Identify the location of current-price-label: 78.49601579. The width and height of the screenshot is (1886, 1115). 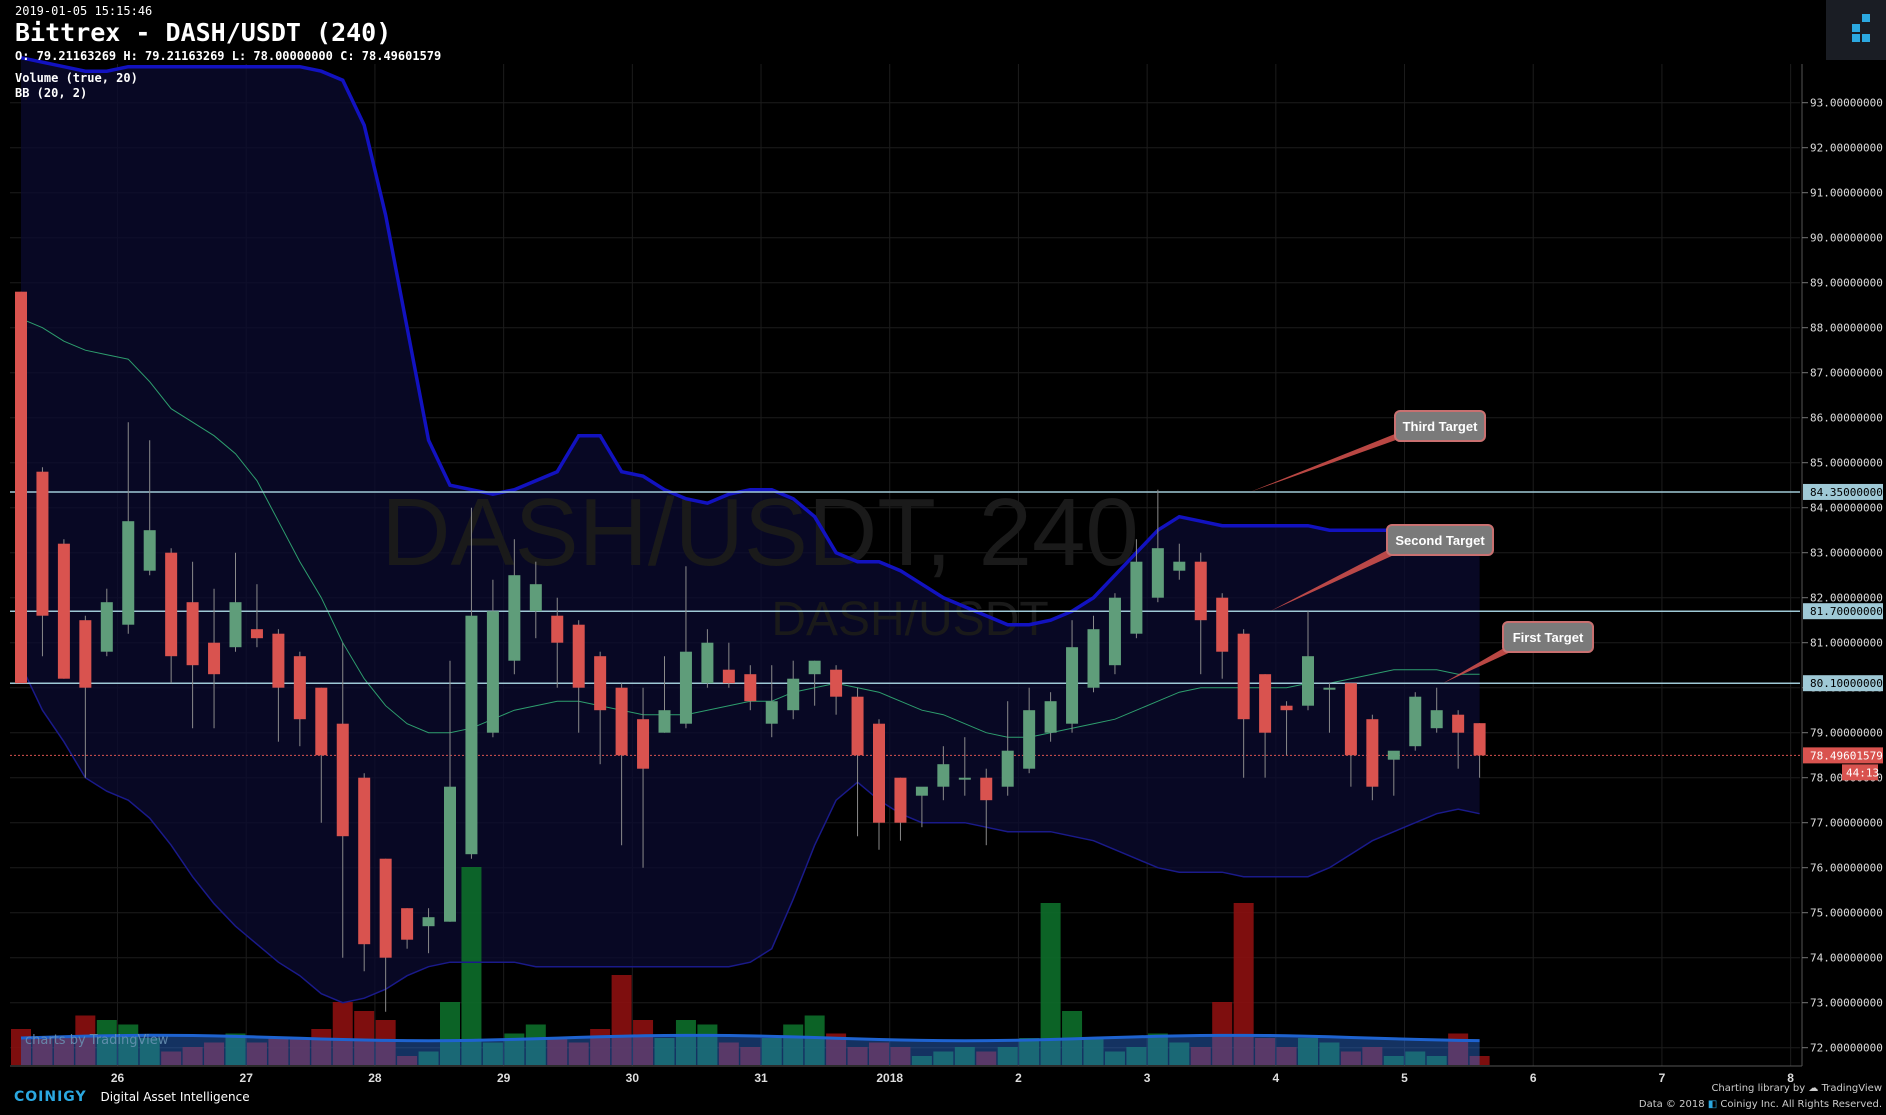
(1846, 755).